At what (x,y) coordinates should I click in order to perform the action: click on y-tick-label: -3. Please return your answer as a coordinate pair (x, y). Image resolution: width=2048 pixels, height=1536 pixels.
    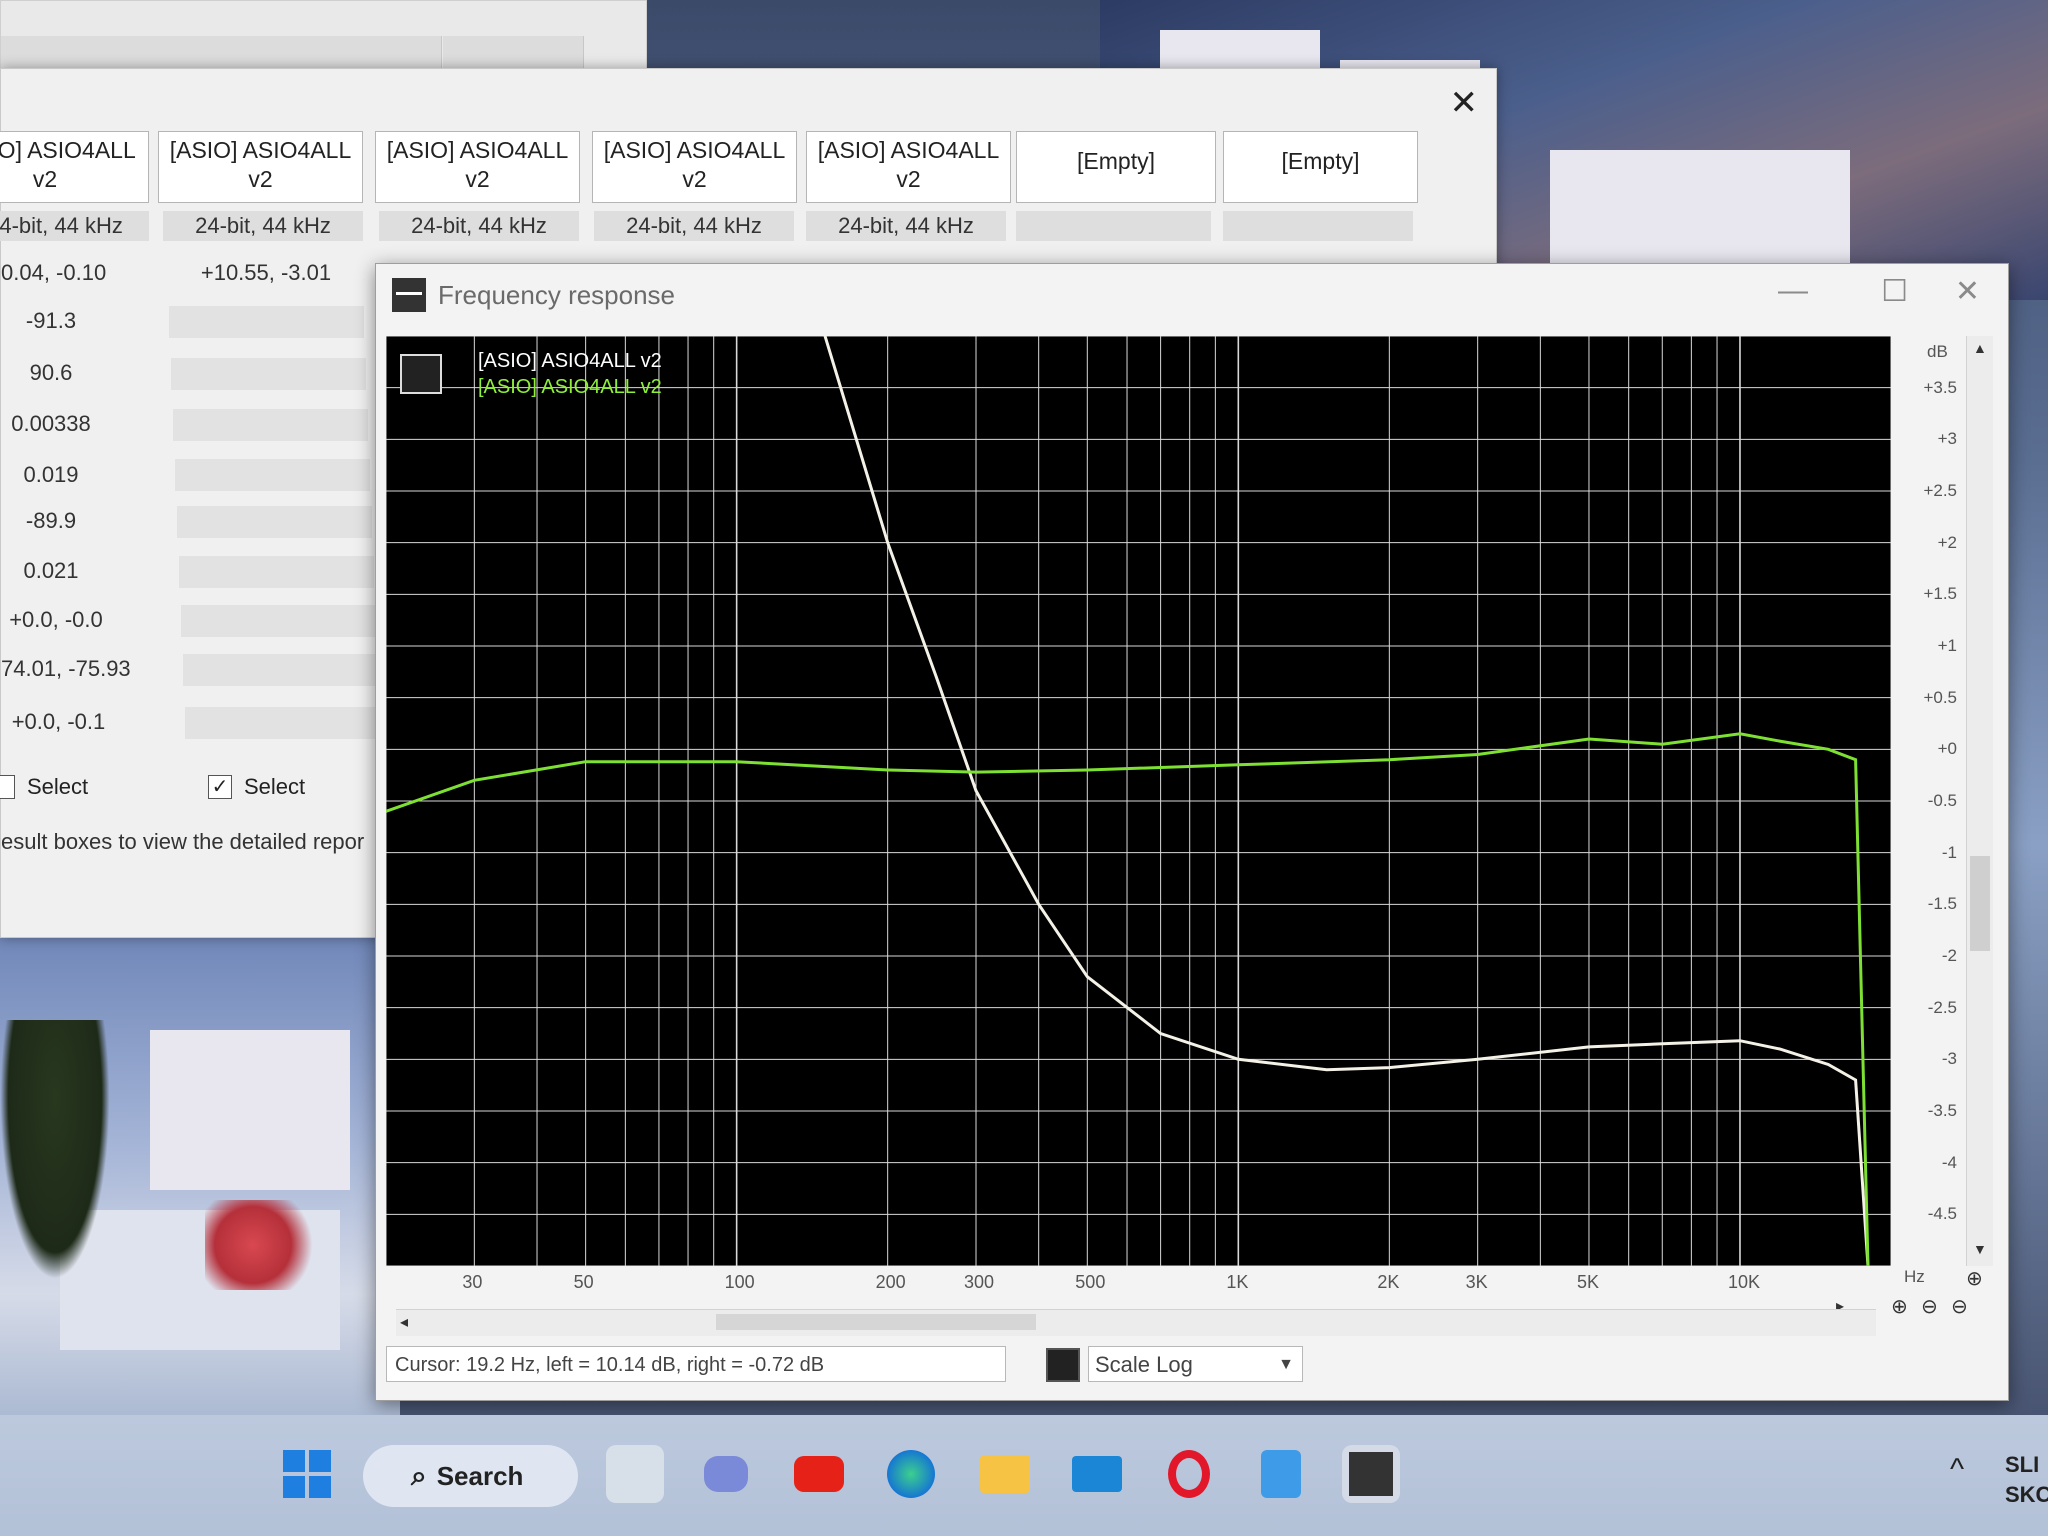
    Looking at the image, I should click on (1949, 1059).